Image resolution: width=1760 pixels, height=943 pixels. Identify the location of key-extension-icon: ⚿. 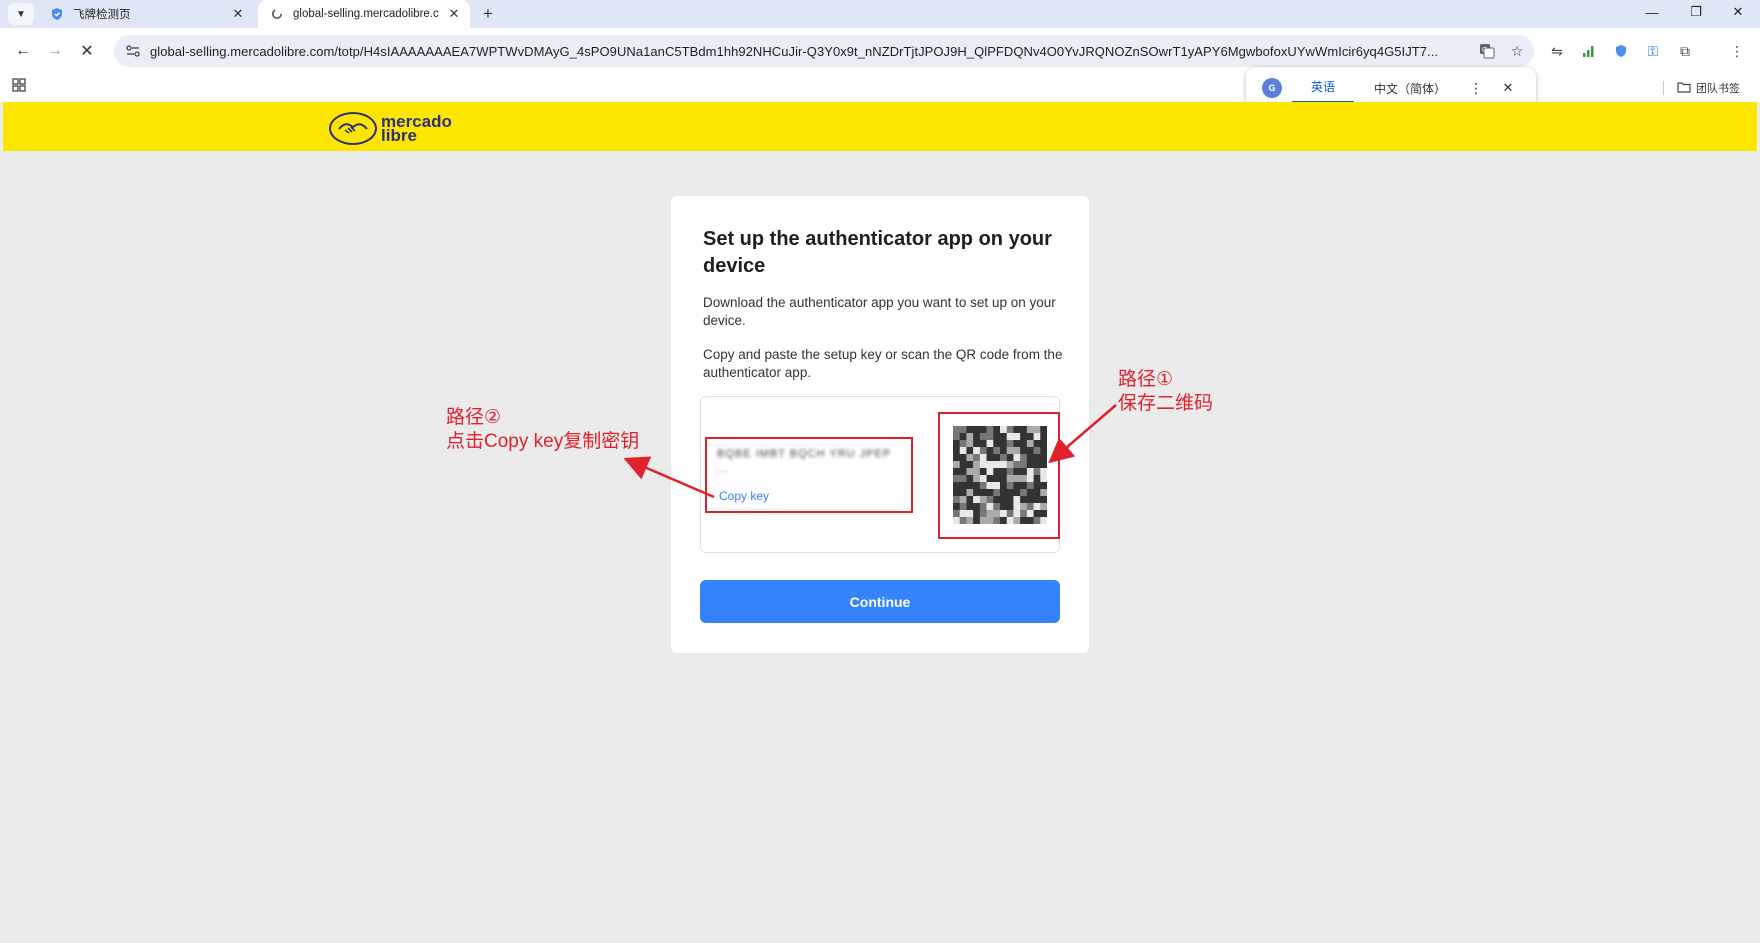
(1653, 51).